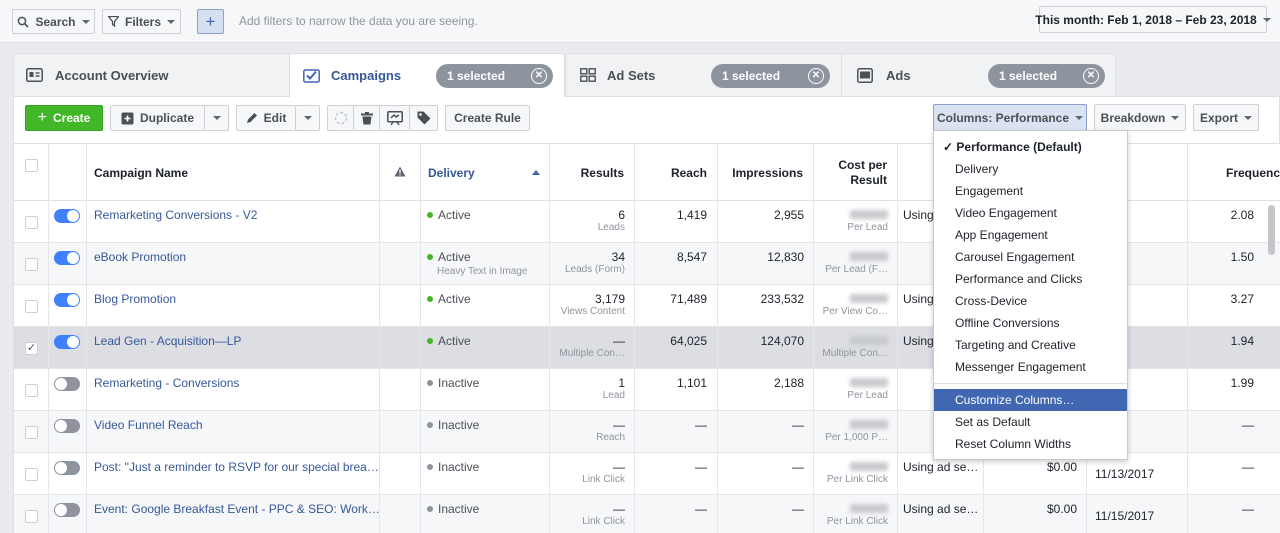 This screenshot has width=1280, height=533. Describe the element at coordinates (366, 118) in the screenshot. I see `delete-button` at that location.